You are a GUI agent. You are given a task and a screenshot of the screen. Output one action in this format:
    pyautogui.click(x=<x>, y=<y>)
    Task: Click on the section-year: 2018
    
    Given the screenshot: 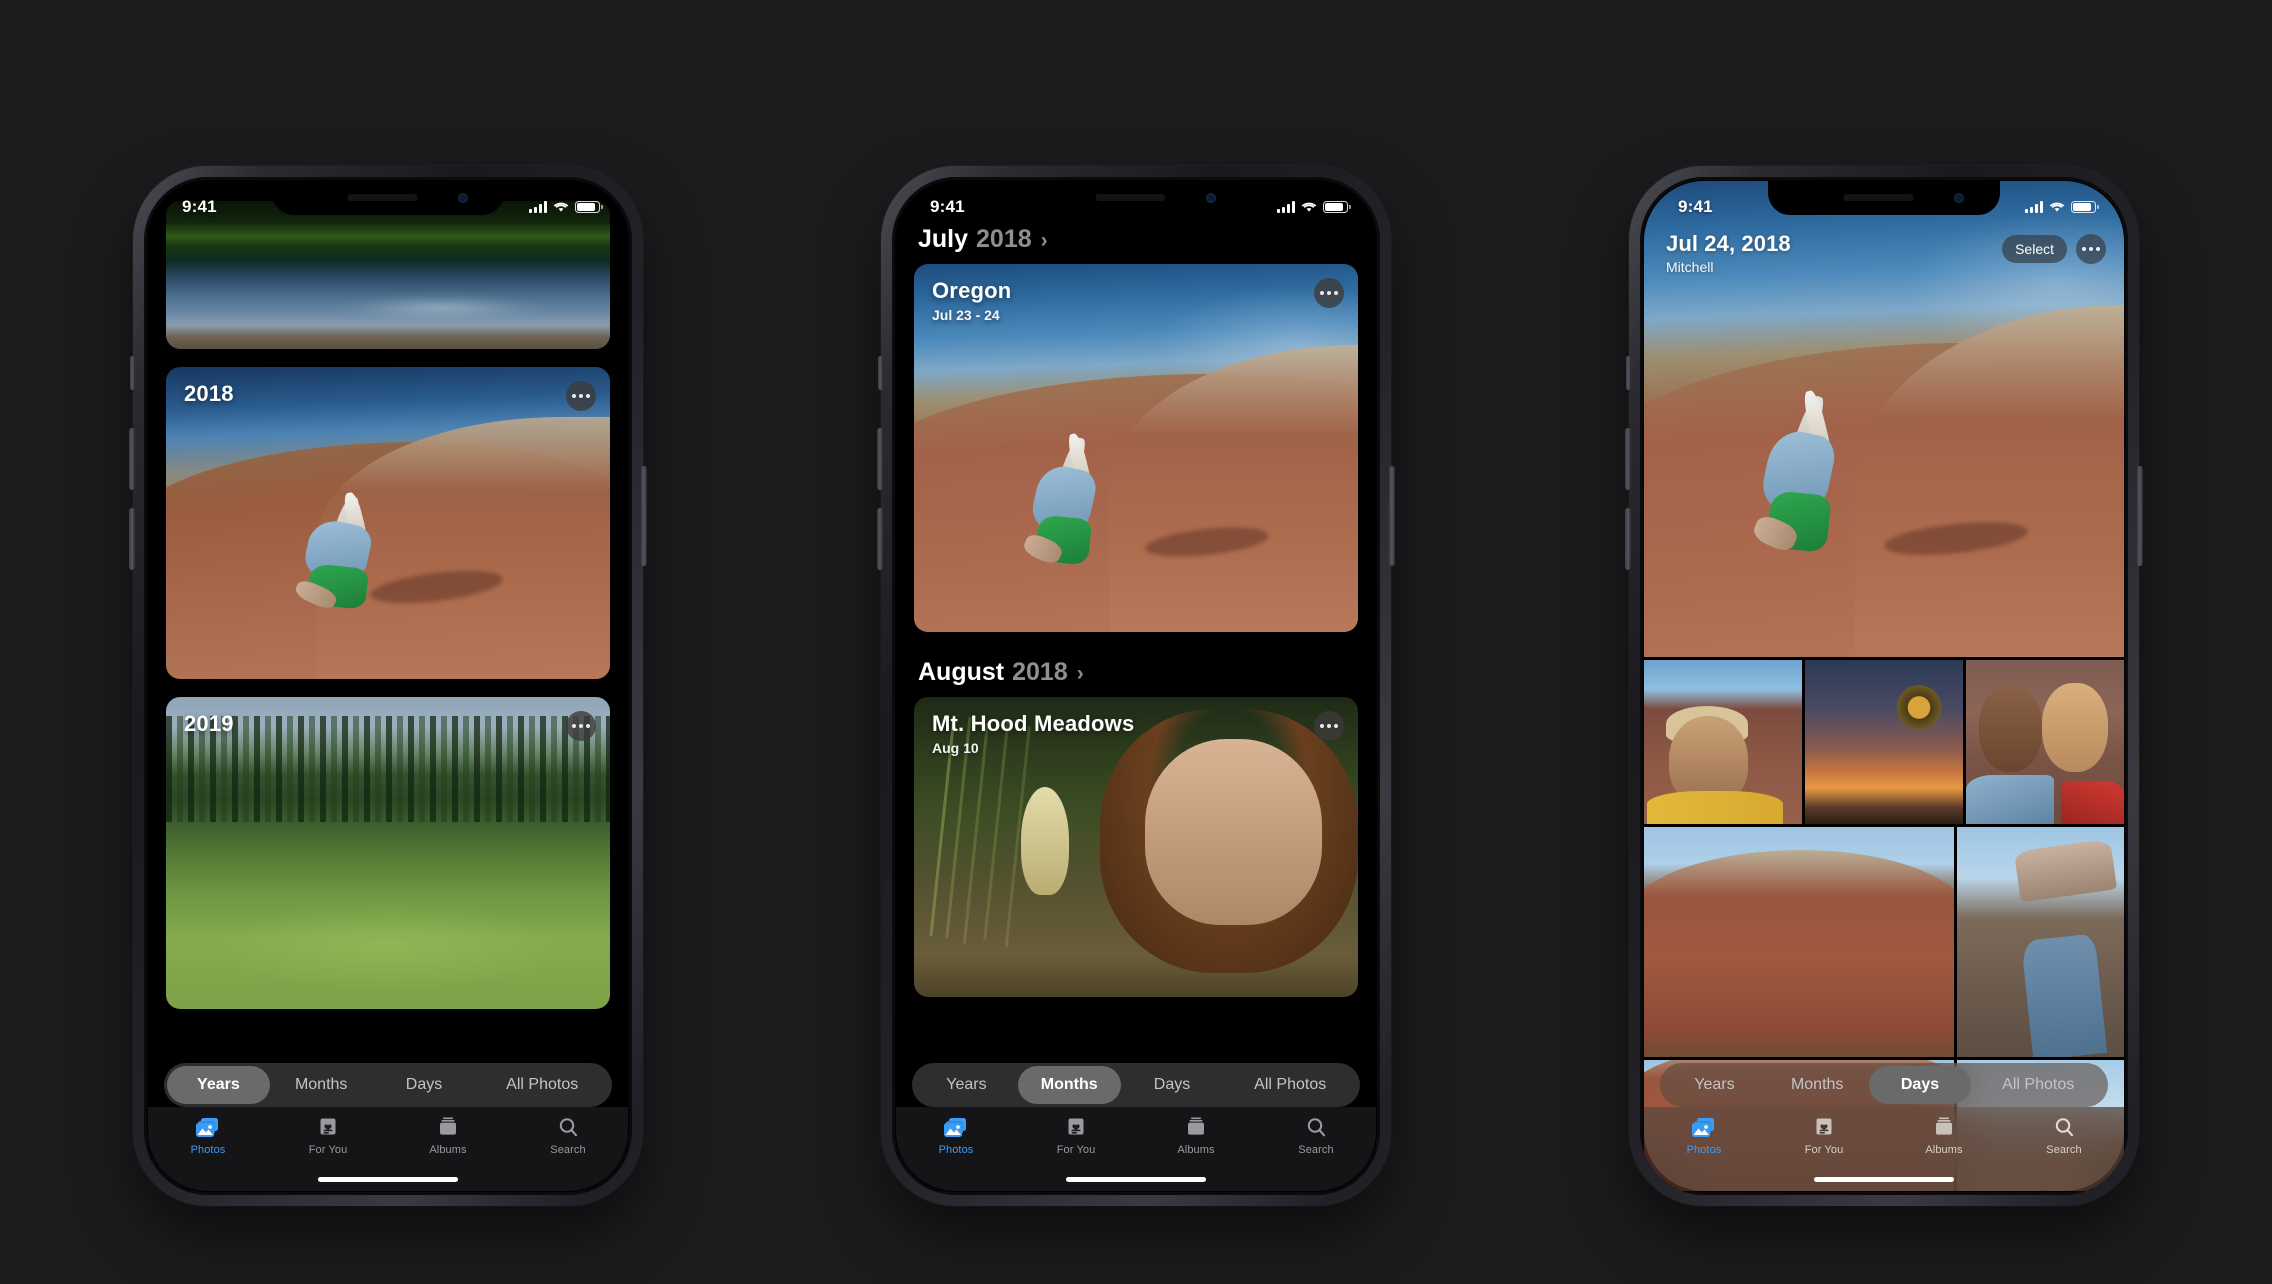 What is the action you would take?
    pyautogui.click(x=1004, y=239)
    